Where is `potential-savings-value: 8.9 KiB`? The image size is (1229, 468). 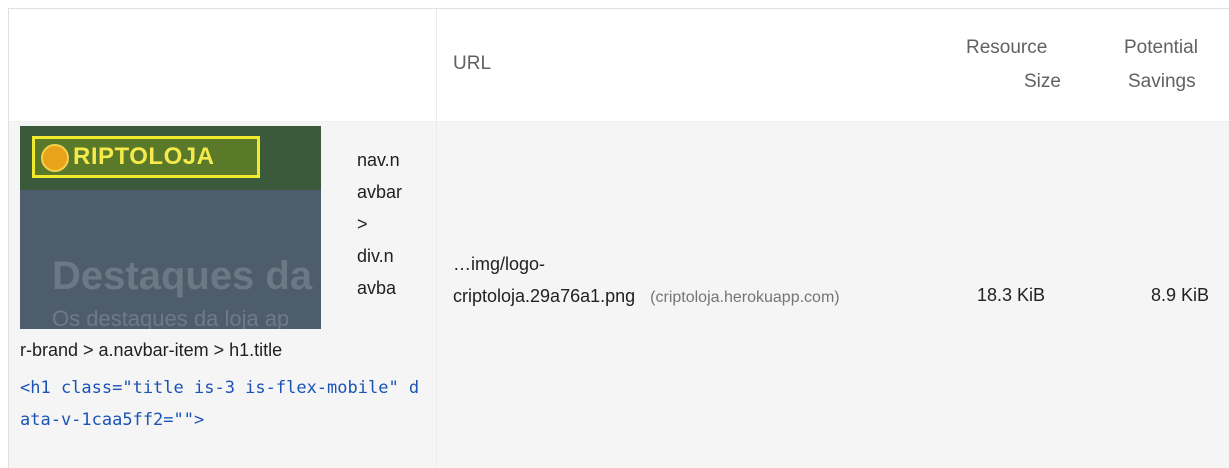 potential-savings-value: 8.9 KiB is located at coordinates (1180, 295).